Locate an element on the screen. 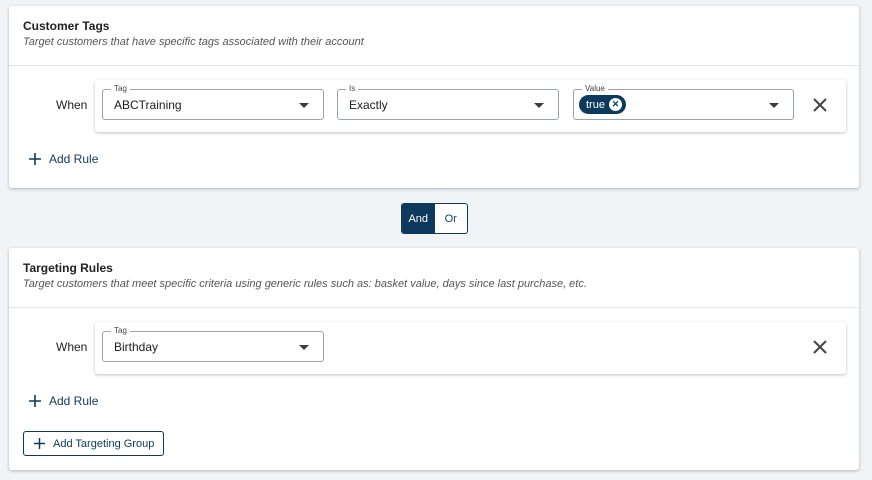  customer-tags-title: Customer Tags is located at coordinates (66, 26).